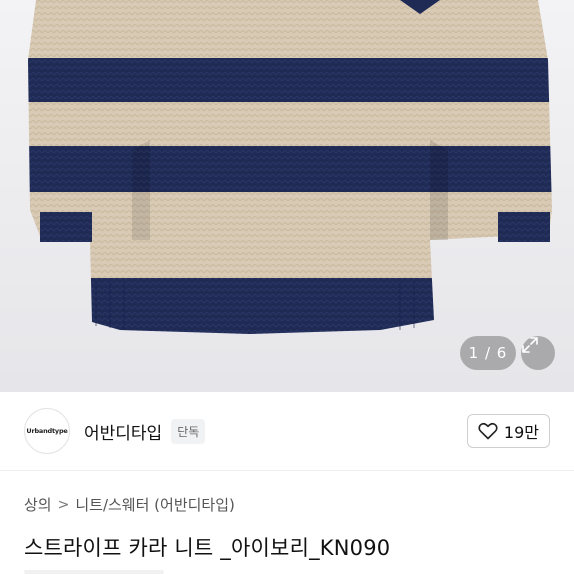 The width and height of the screenshot is (574, 574). I want to click on seller-name: 어반디타입, so click(123, 431).